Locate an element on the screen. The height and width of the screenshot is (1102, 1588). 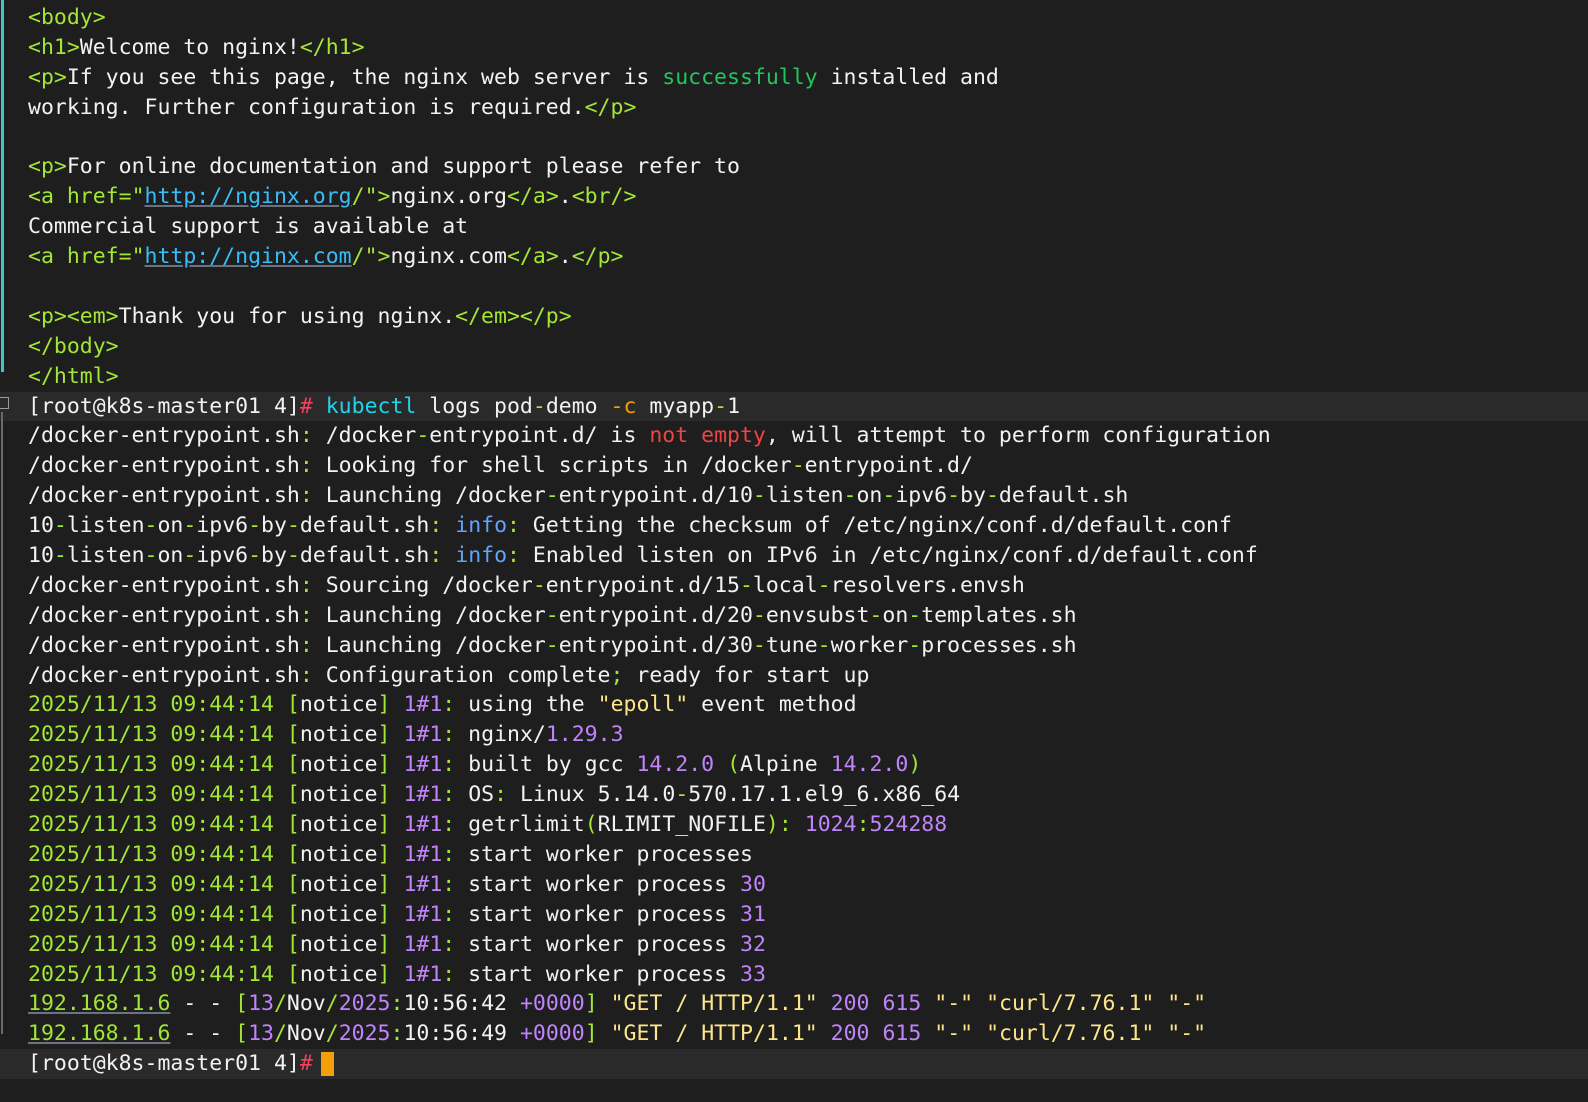
worker-pid: 31 is located at coordinates (753, 914).